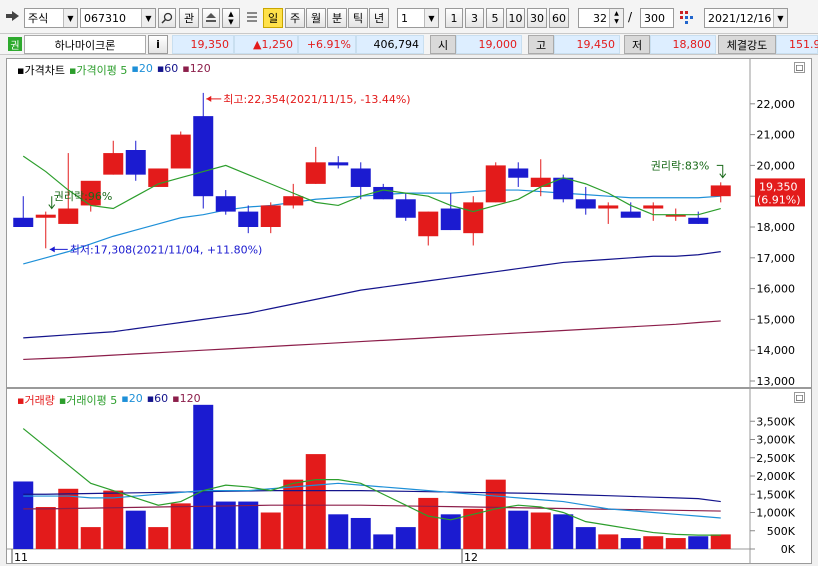 The image size is (818, 566). I want to click on eject-icon, so click(211, 17).